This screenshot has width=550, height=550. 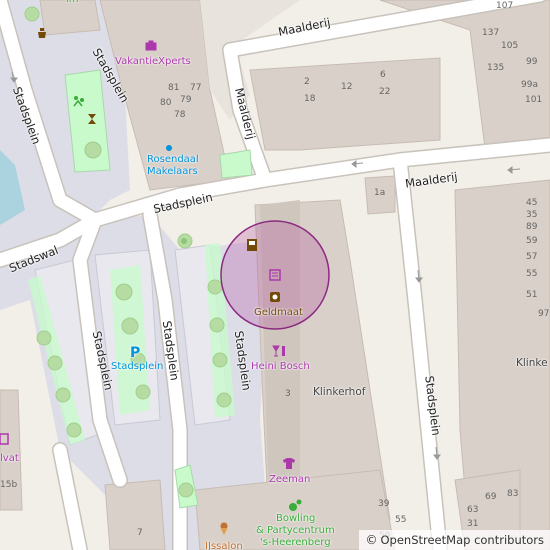 What do you see at coordinates (172, 171) in the screenshot?
I see `makelaars-label-line2: Makelaars` at bounding box center [172, 171].